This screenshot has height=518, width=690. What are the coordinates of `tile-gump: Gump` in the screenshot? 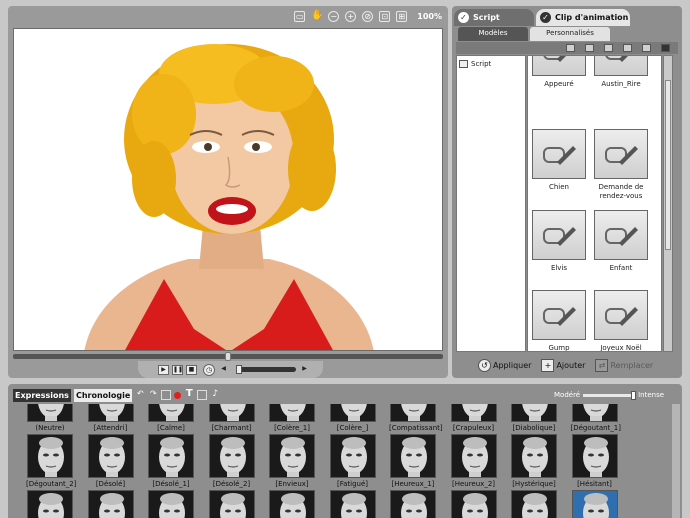 It's located at (559, 320).